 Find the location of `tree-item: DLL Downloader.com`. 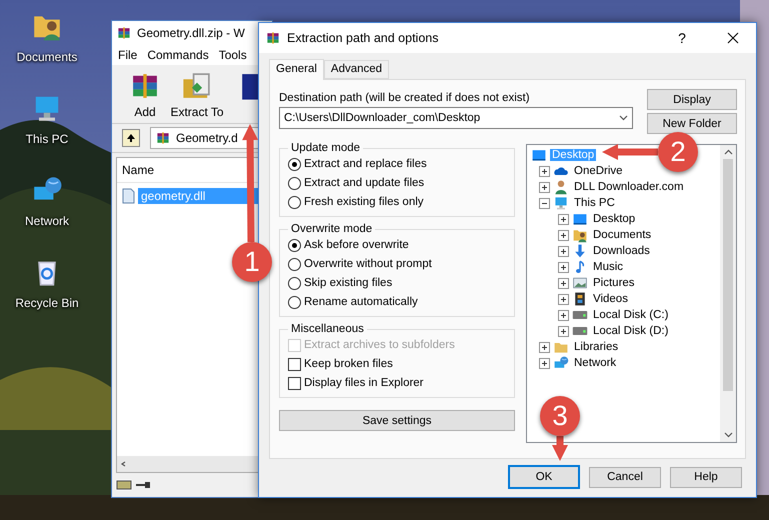

tree-item: DLL Downloader.com is located at coordinates (629, 187).